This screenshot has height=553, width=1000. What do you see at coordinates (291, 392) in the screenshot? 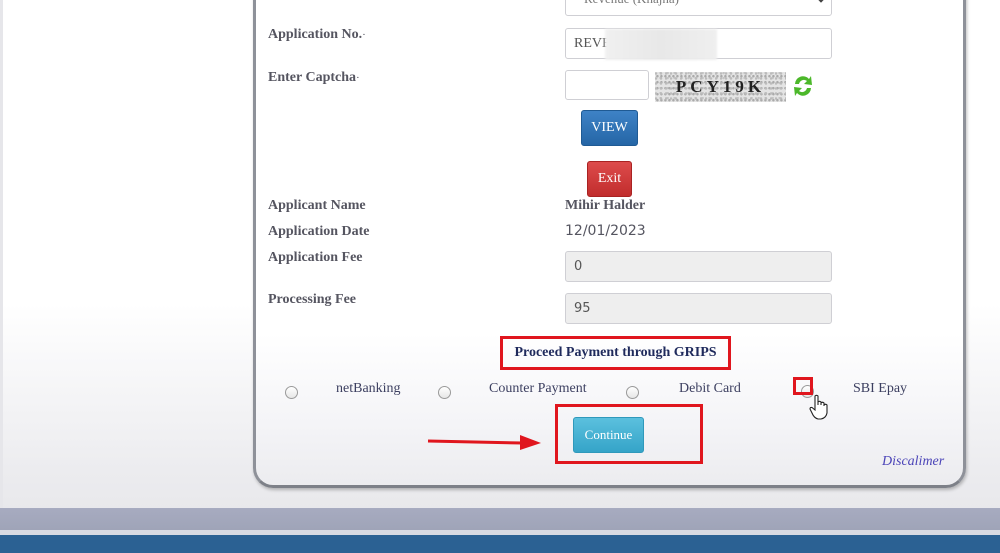
I see `netbanking-radio` at bounding box center [291, 392].